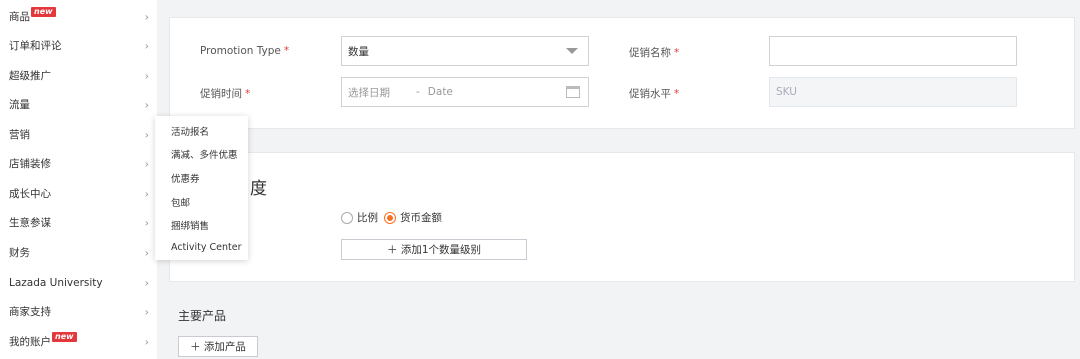  Describe the element at coordinates (78, 341) in the screenshot. I see `sidebar-item-my-account: 我的账户 new ›` at that location.